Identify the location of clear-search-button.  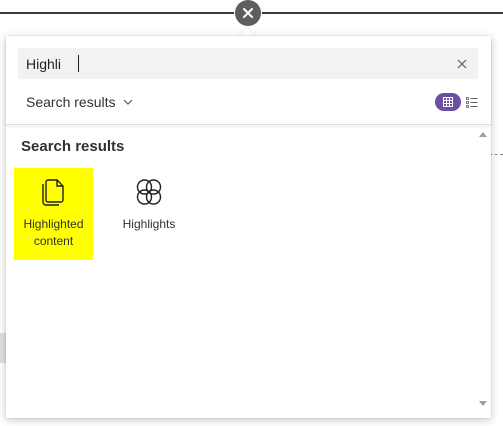
(462, 64).